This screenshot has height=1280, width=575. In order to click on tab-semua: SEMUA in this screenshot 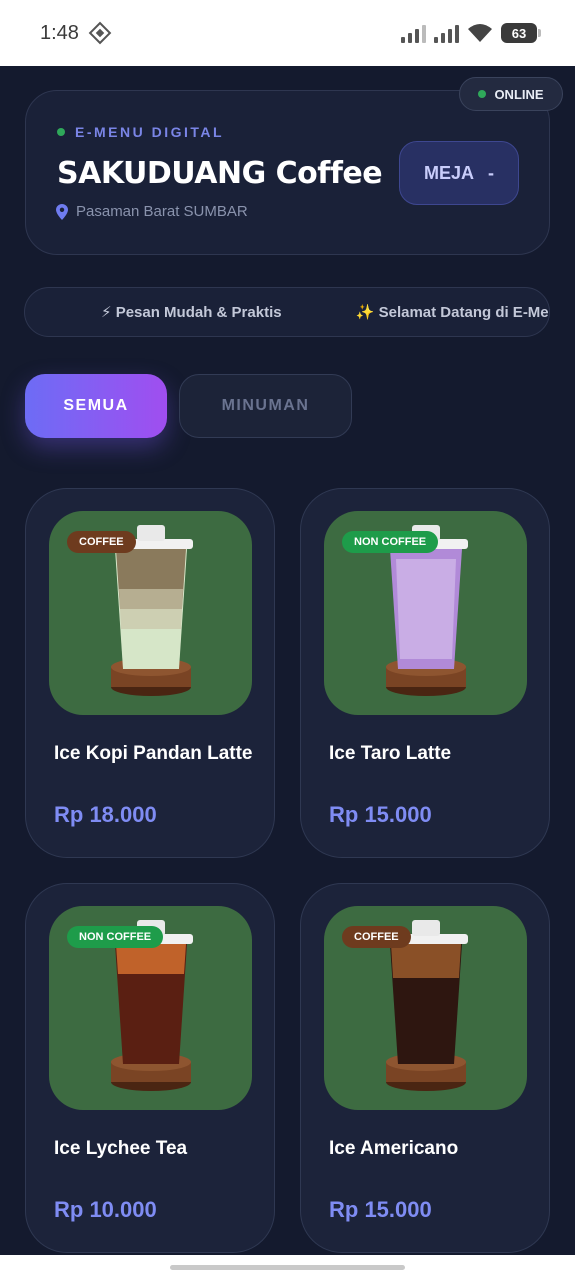, I will do `click(96, 406)`.